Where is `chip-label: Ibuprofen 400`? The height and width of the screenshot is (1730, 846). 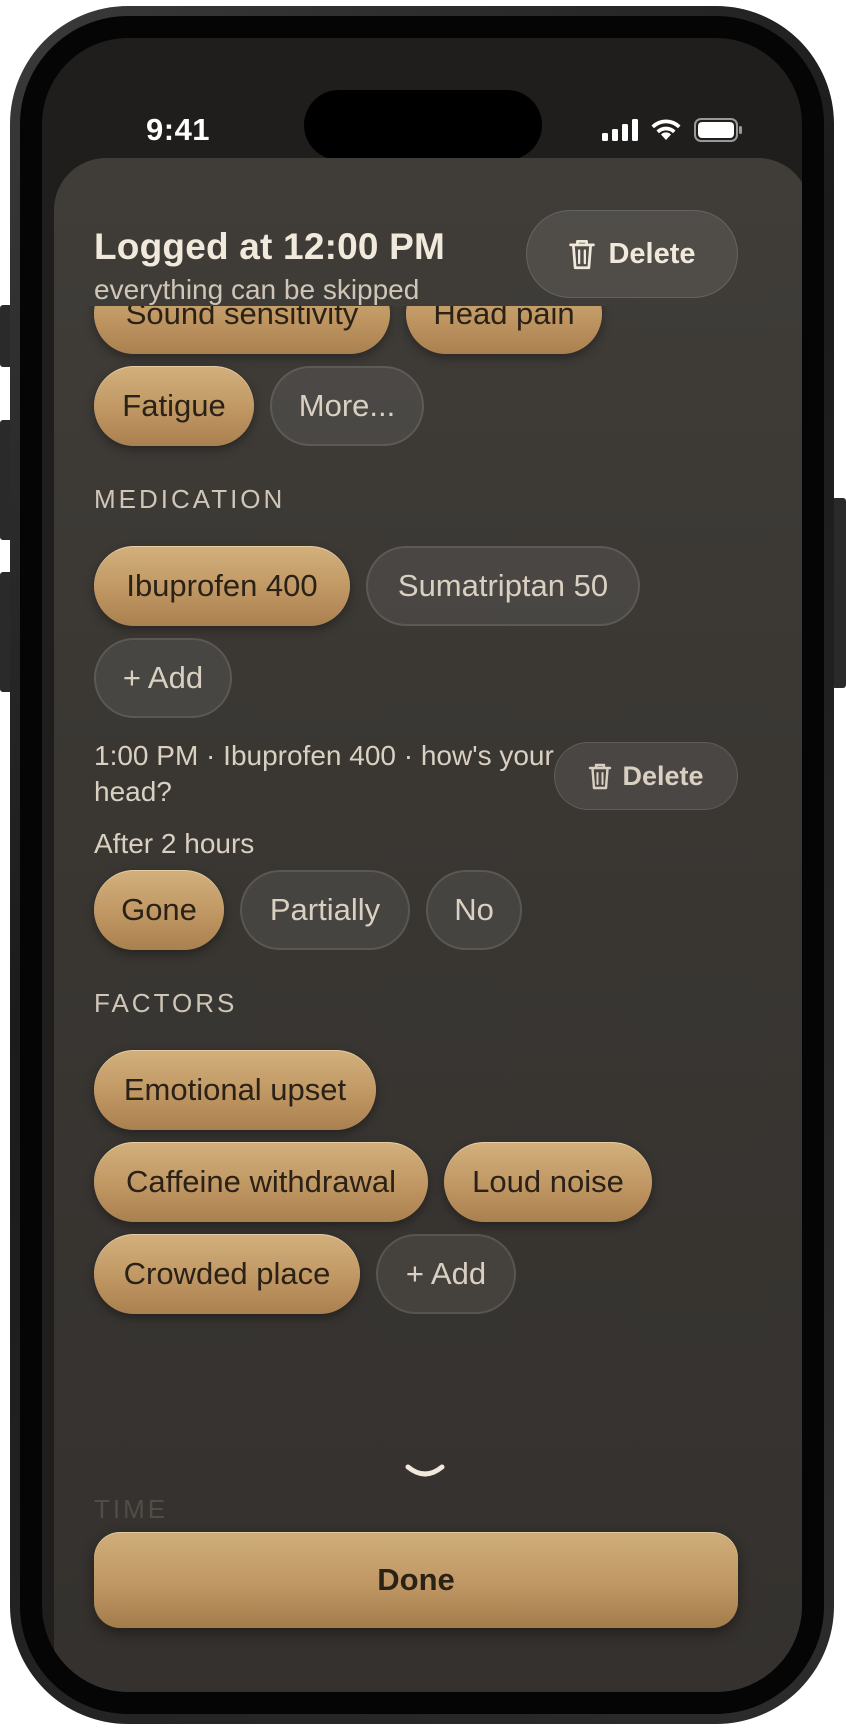 chip-label: Ibuprofen 400 is located at coordinates (222, 585).